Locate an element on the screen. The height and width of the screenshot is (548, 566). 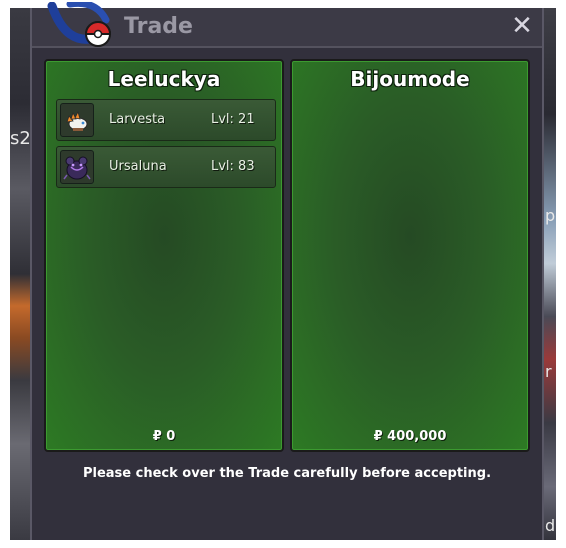
pokemon-level: Lvl: 83 is located at coordinates (233, 166).